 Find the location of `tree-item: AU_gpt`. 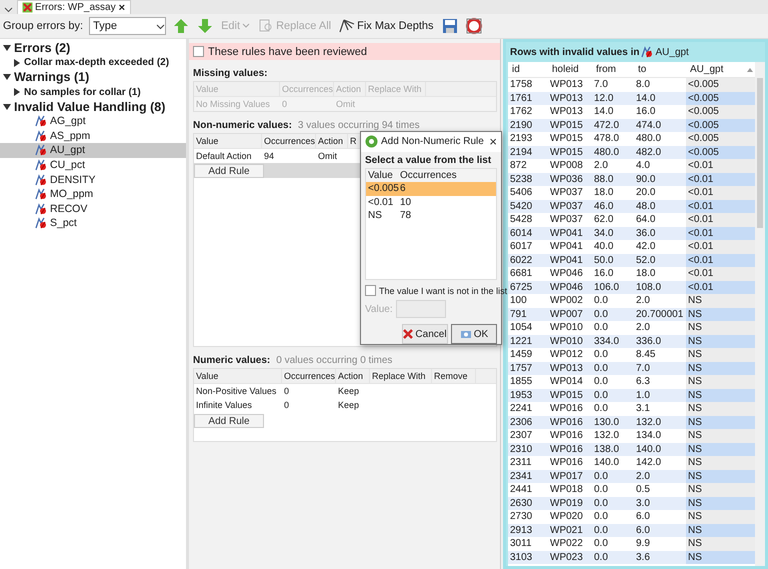

tree-item: AU_gpt is located at coordinates (93, 150).